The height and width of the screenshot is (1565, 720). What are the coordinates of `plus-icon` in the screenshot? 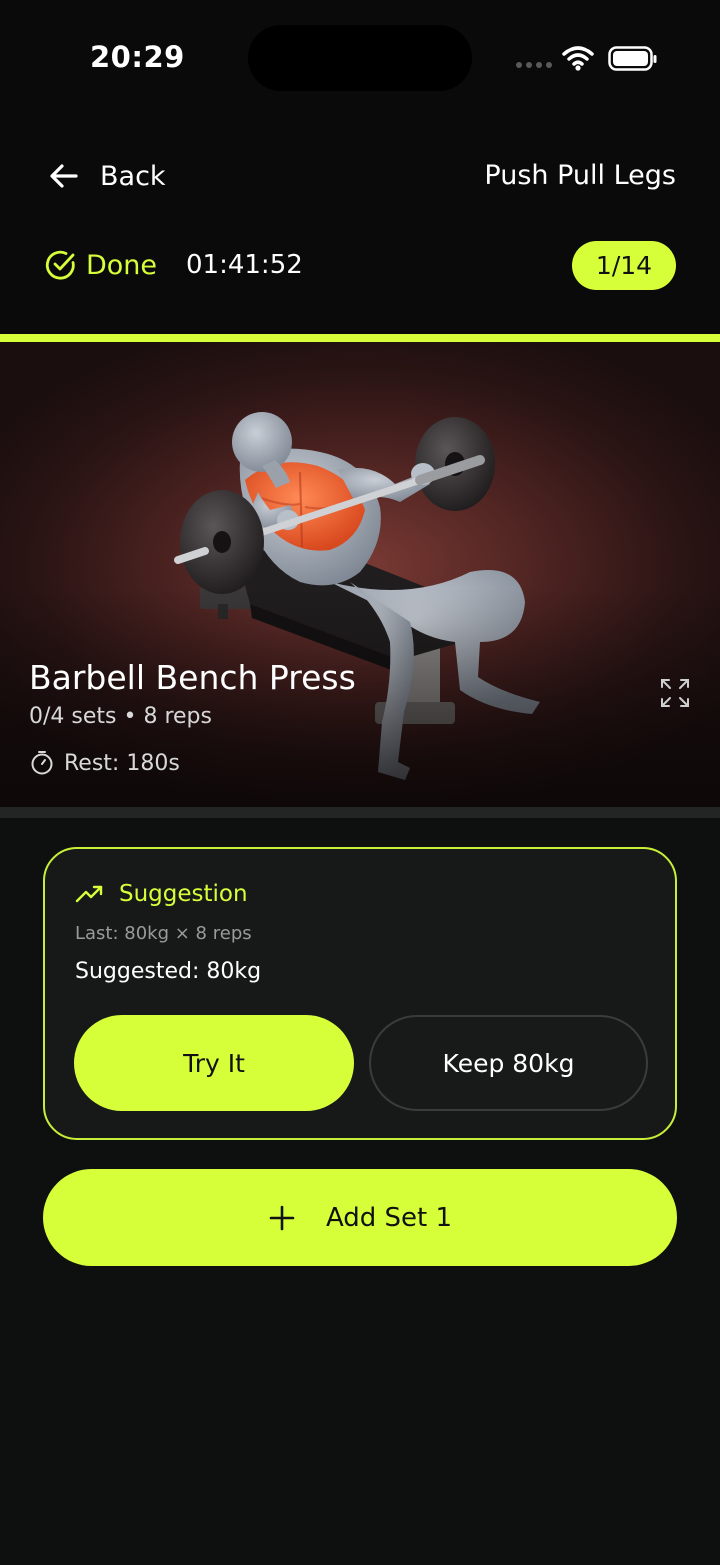 It's located at (282, 1217).